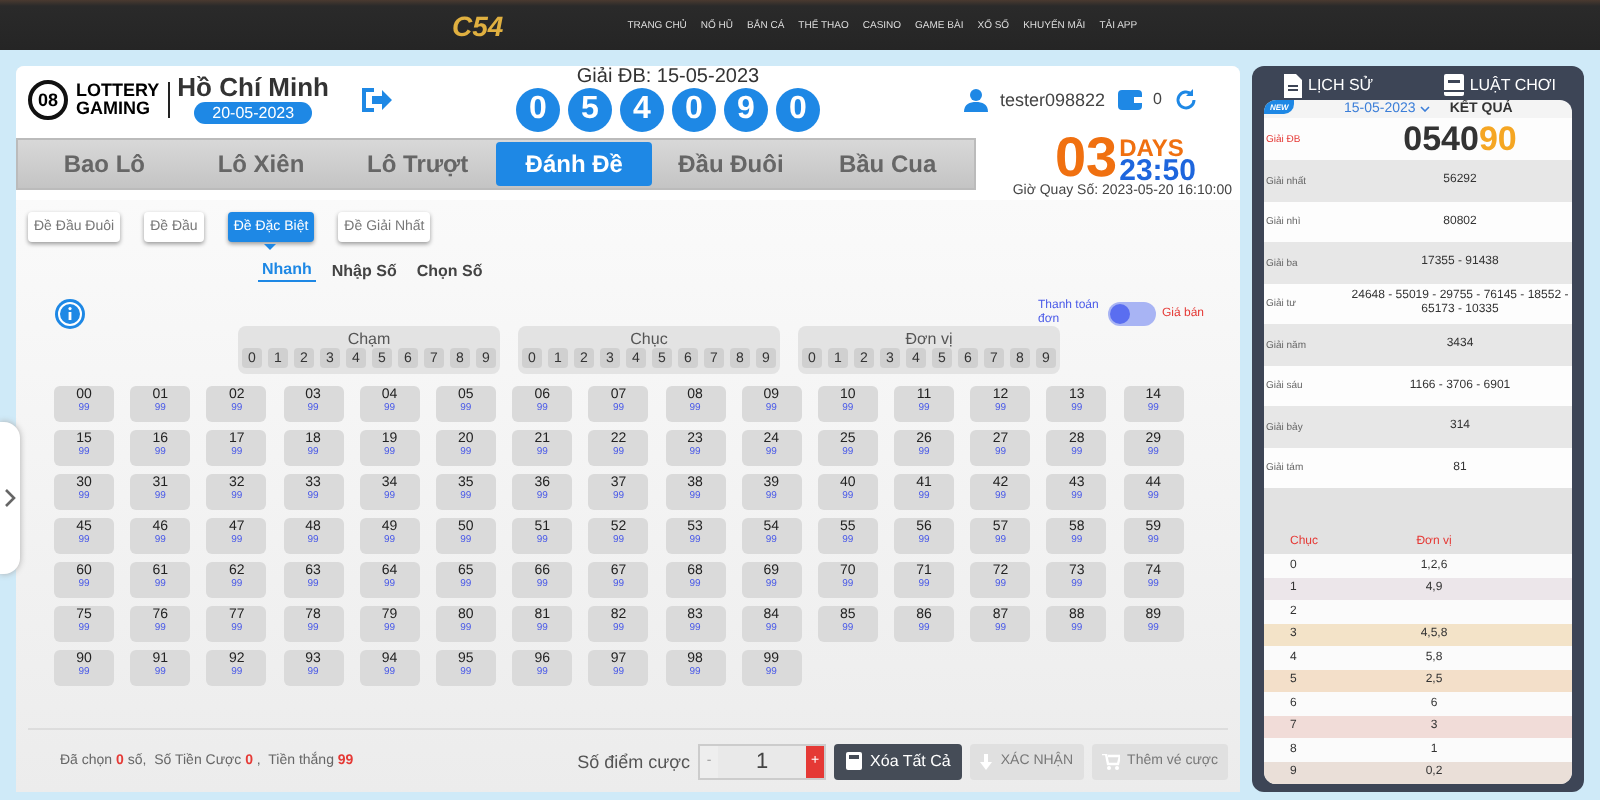 This screenshot has width=1600, height=800. What do you see at coordinates (417, 164) in the screenshot?
I see `game-tab: Lô Trượt` at bounding box center [417, 164].